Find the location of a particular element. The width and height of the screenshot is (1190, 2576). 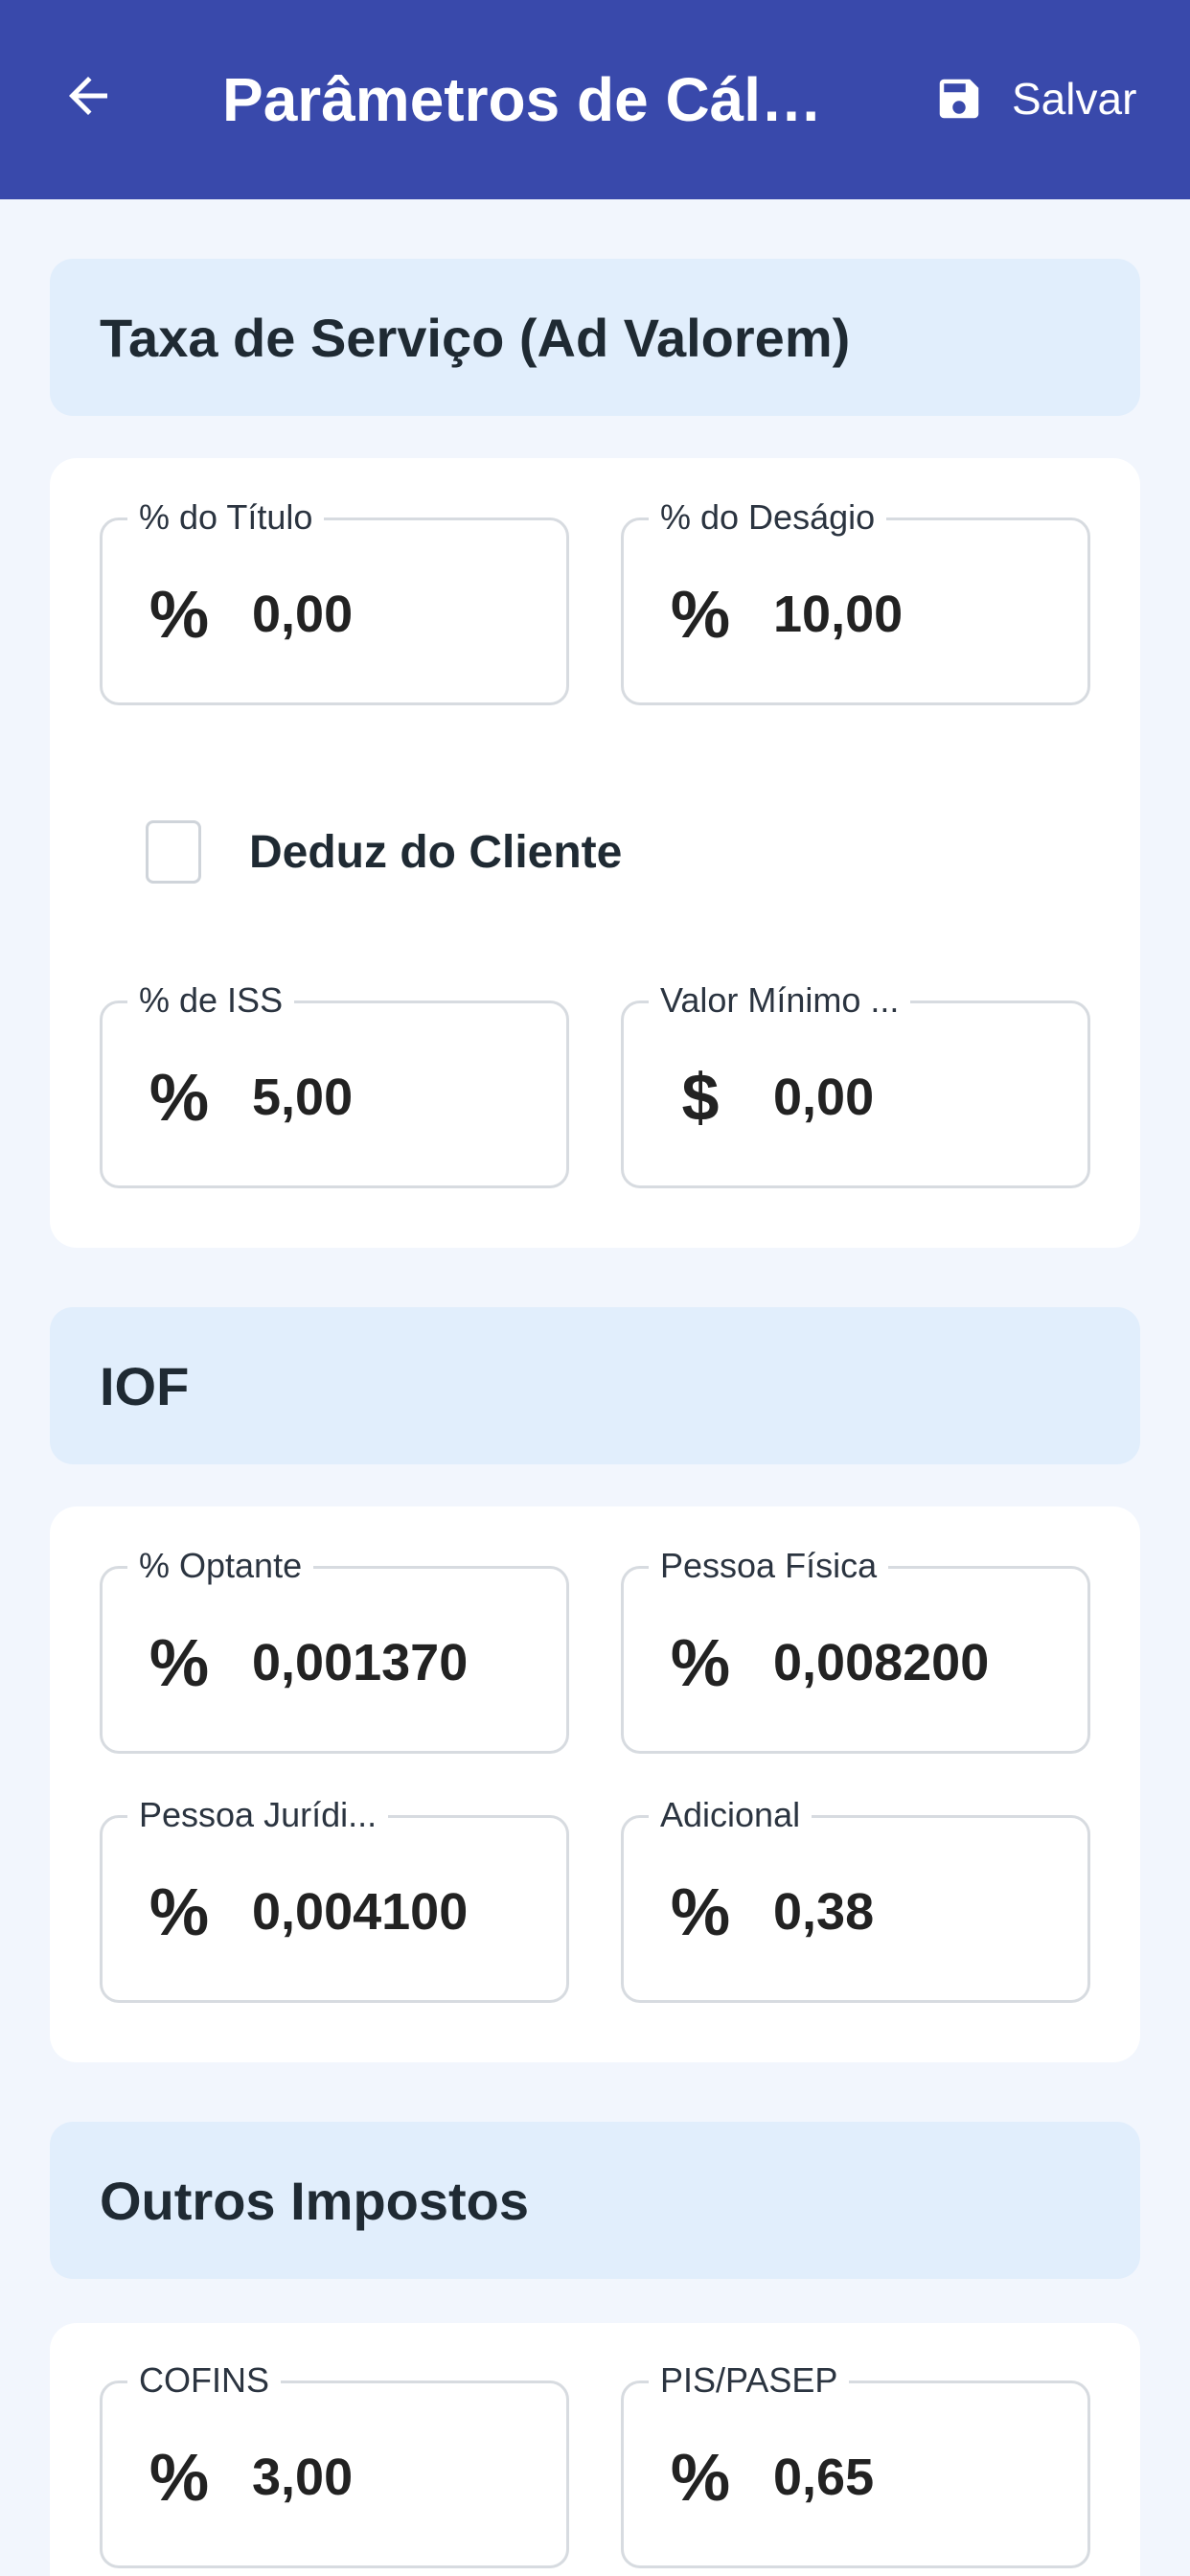

deduz-cliente-row: Deduz do Cliente is located at coordinates (384, 852).